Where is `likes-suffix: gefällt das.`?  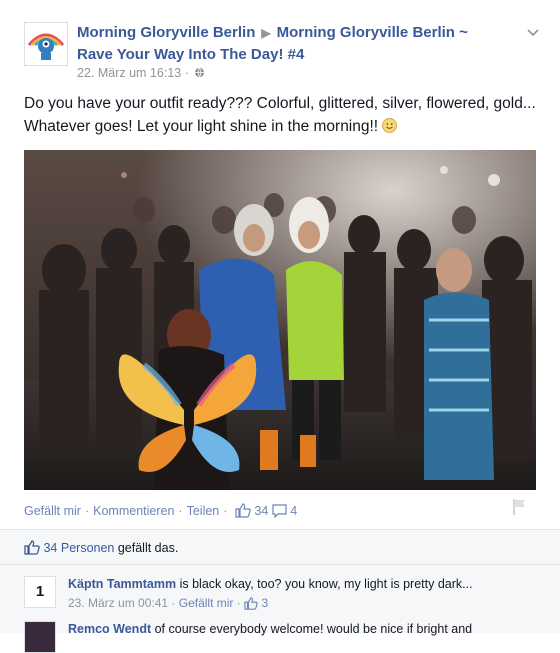 likes-suffix: gefällt das. is located at coordinates (146, 548).